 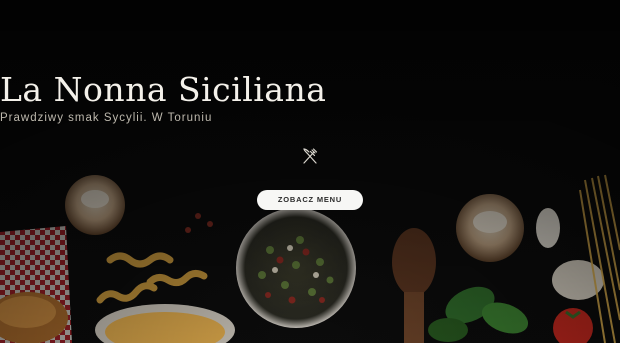 What do you see at coordinates (106, 118) in the screenshot?
I see `restaurant-tagline: Prawdziwy smak Sycylii. W Toruniu` at bounding box center [106, 118].